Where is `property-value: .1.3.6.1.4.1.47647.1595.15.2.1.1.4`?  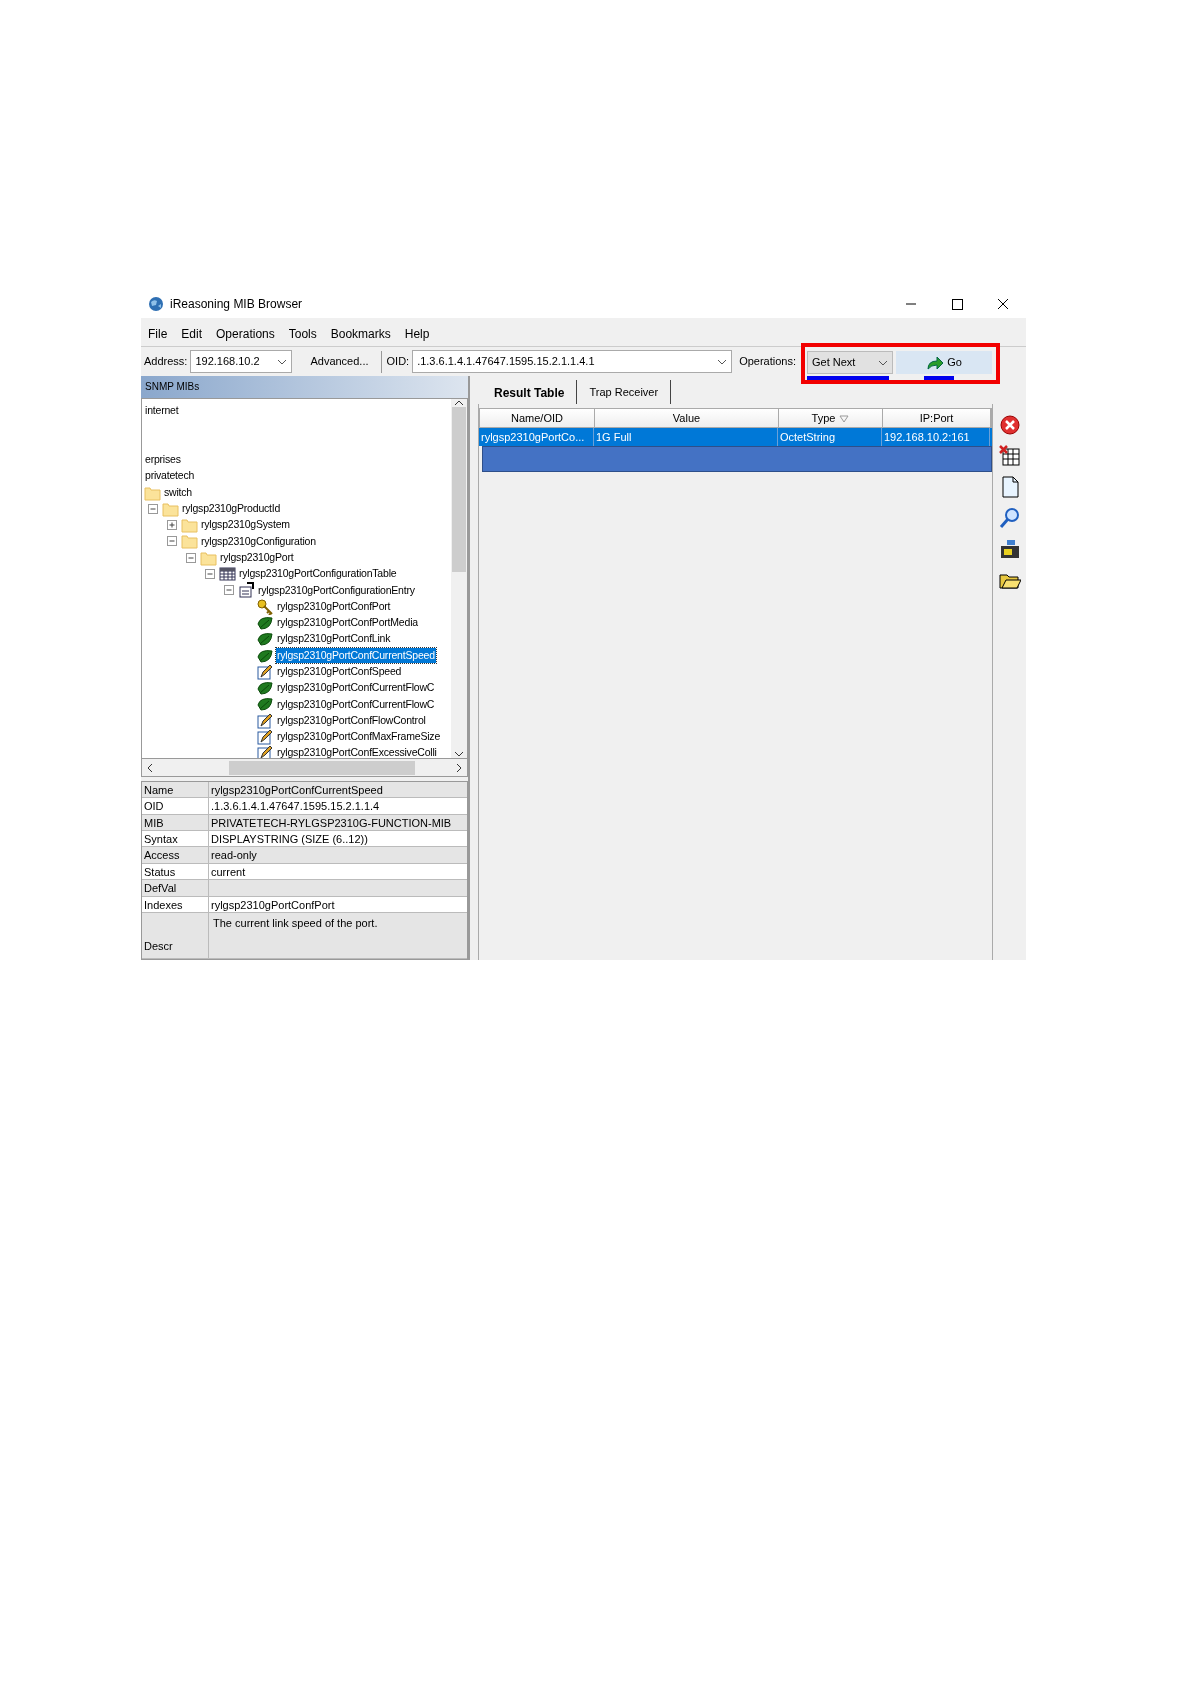 property-value: .1.3.6.1.4.1.47647.1595.15.2.1.1.4 is located at coordinates (338, 806).